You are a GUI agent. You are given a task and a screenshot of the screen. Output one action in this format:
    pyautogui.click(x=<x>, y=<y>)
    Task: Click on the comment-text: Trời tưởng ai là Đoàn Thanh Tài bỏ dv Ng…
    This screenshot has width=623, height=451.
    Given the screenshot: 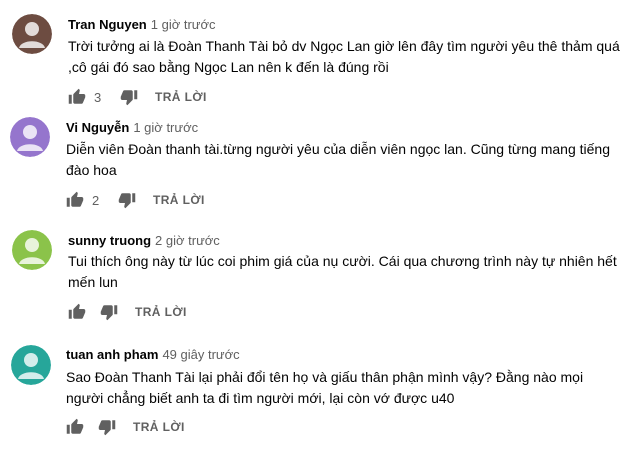 What is the action you would take?
    pyautogui.click(x=345, y=57)
    